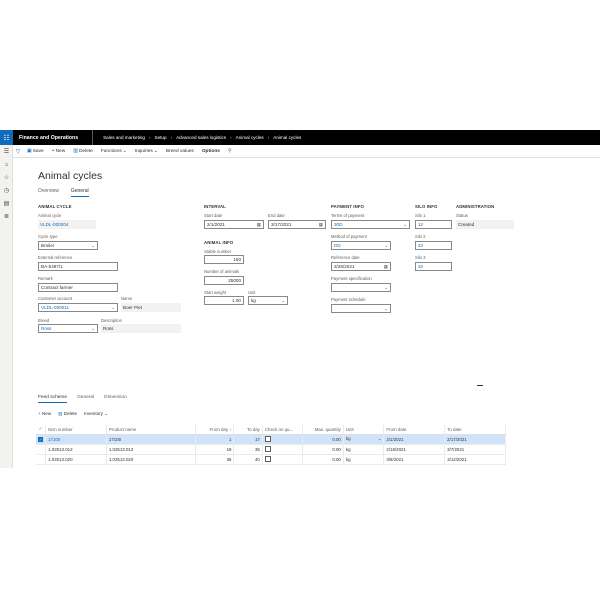  Describe the element at coordinates (224, 280) in the screenshot. I see `number-of-animals-field: 25000` at that location.